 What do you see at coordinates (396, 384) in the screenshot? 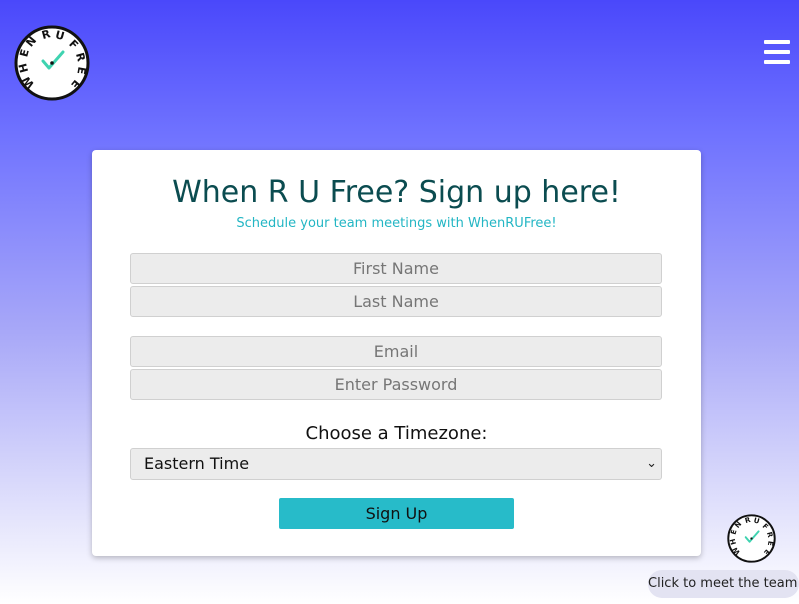
I see `password-field` at bounding box center [396, 384].